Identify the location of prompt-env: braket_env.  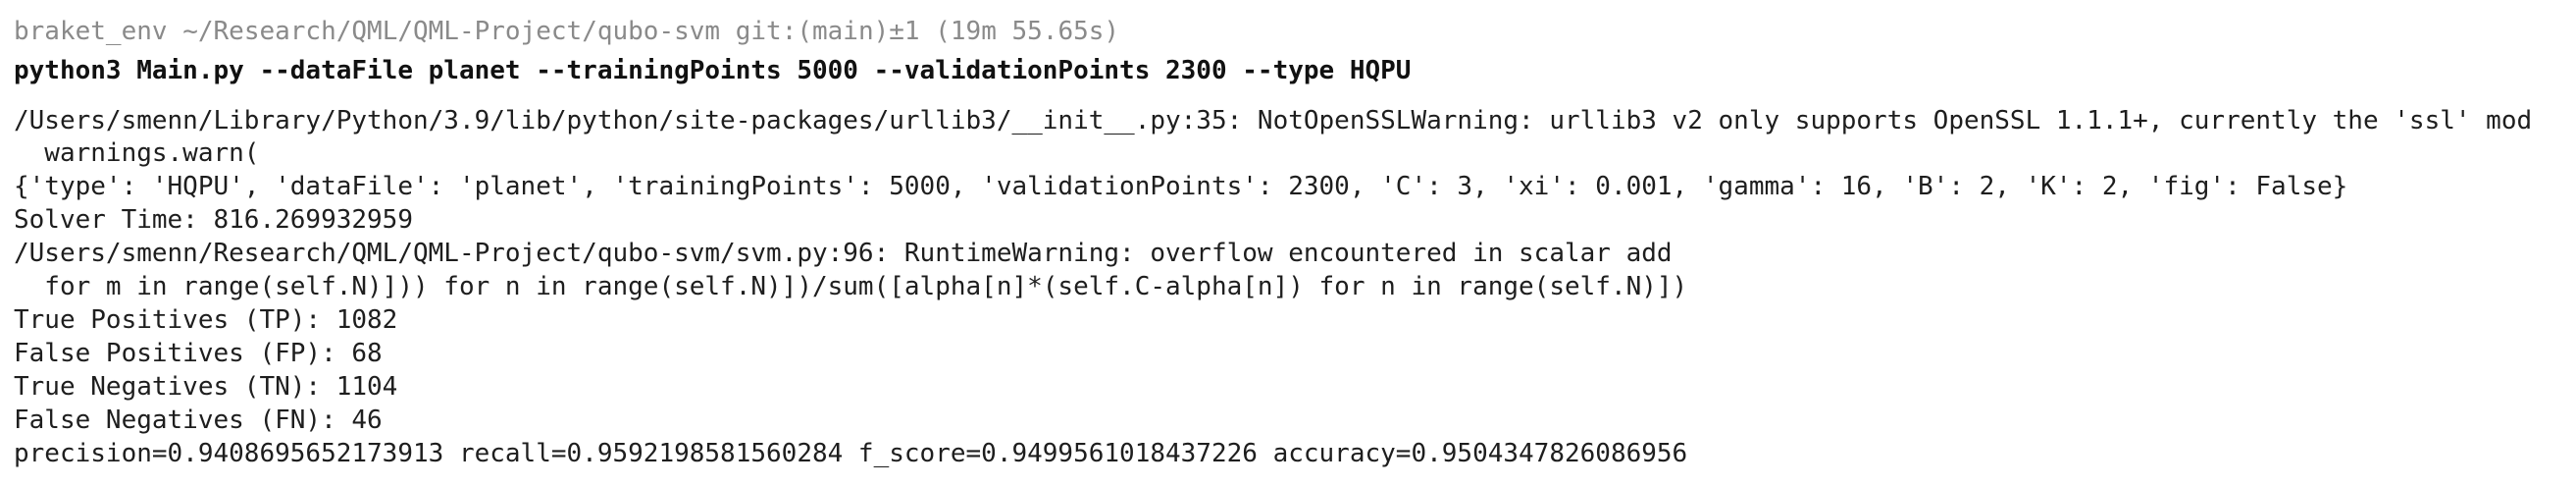
(91, 31).